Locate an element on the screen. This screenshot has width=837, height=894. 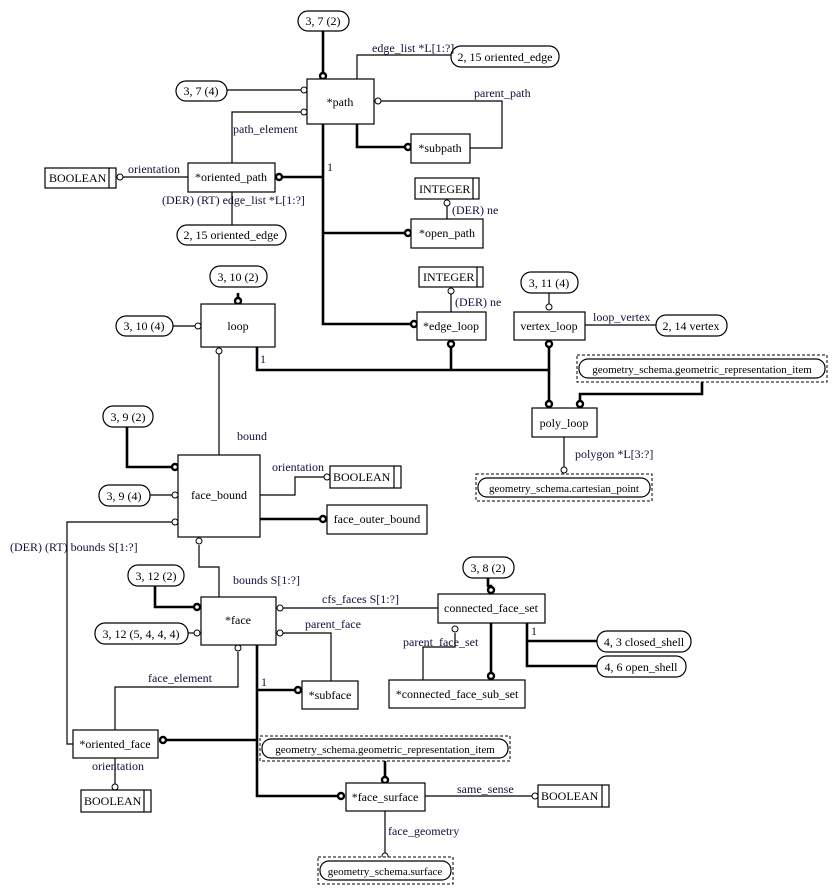
ref-label: 3, 11 (4) is located at coordinates (549, 283).